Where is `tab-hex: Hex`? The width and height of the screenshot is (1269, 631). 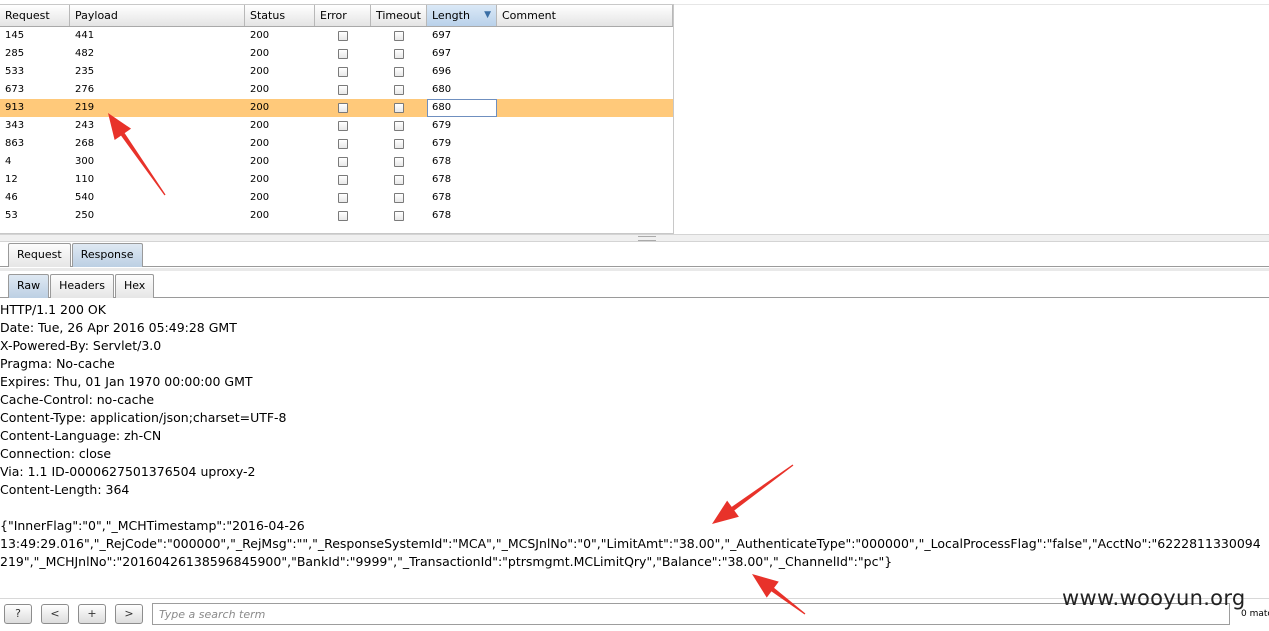 tab-hex: Hex is located at coordinates (134, 286).